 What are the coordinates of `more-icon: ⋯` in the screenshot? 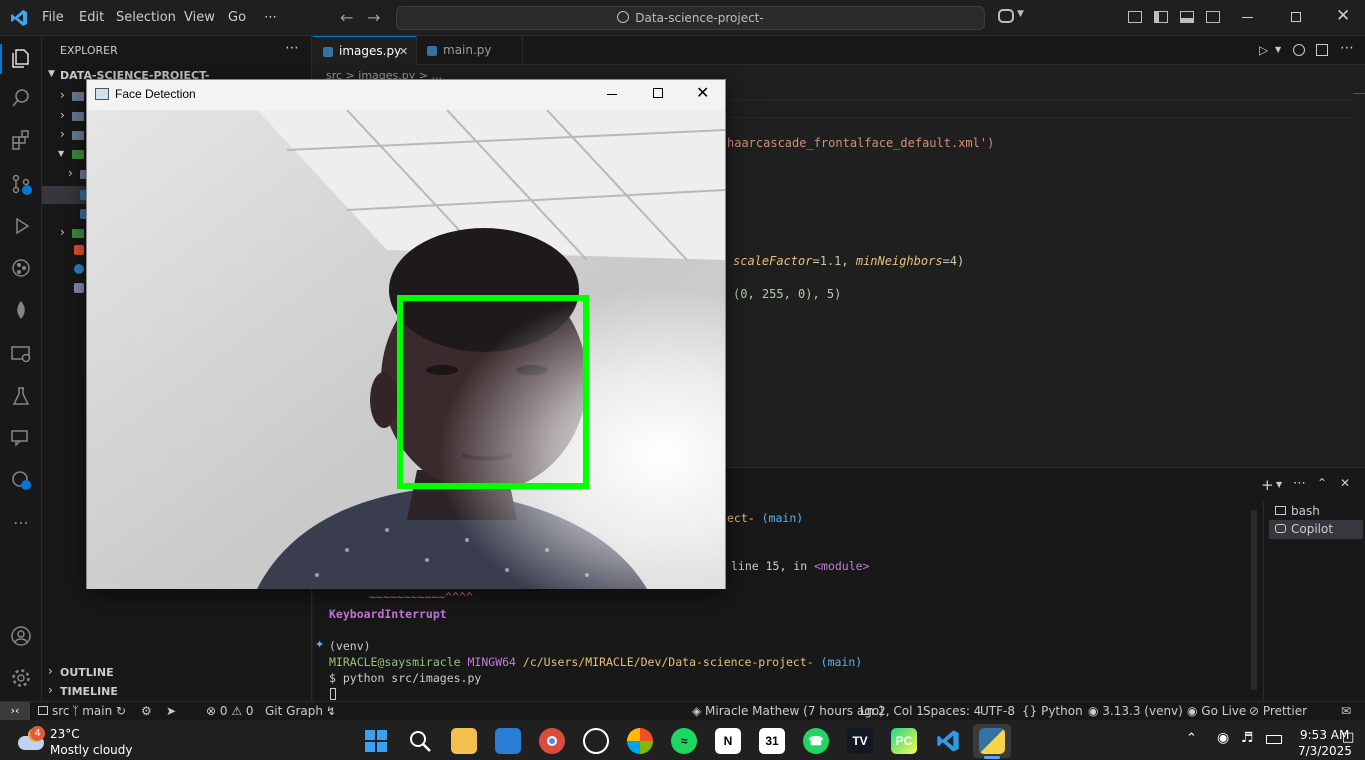 It's located at (21, 522).